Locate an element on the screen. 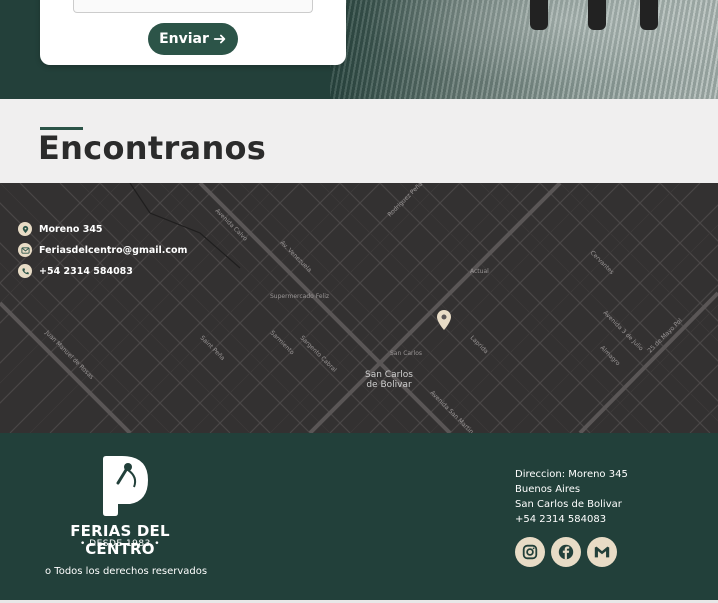 Image resolution: width=718 pixels, height=603 pixels. address-line: Direccion: Moreno 345 is located at coordinates (571, 474).